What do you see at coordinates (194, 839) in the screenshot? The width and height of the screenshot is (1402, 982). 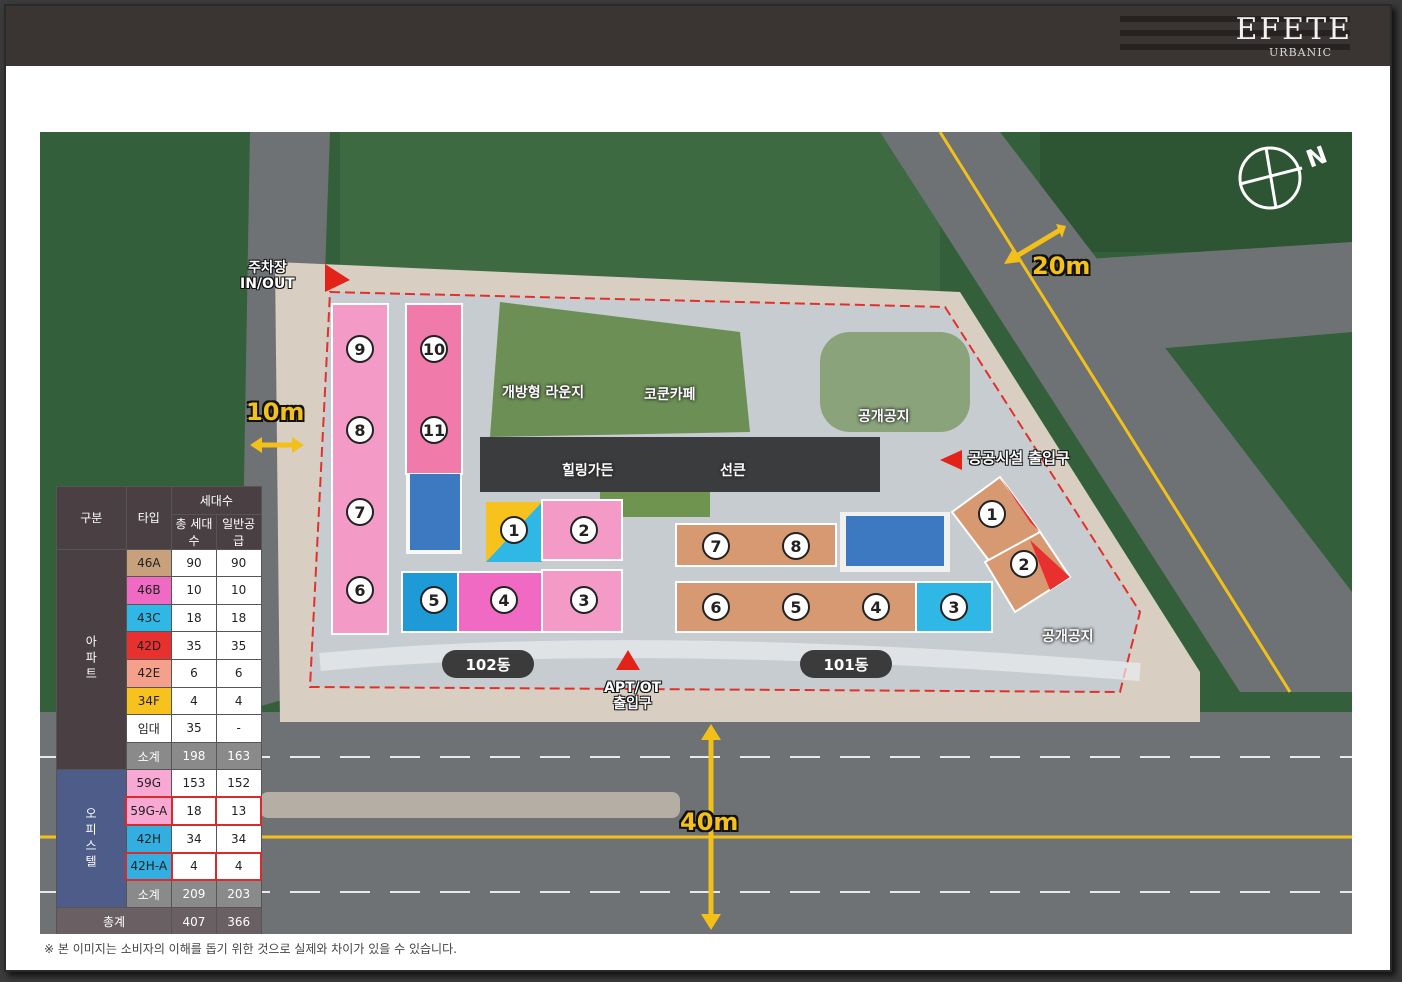 I see `table-row-total: 34` at bounding box center [194, 839].